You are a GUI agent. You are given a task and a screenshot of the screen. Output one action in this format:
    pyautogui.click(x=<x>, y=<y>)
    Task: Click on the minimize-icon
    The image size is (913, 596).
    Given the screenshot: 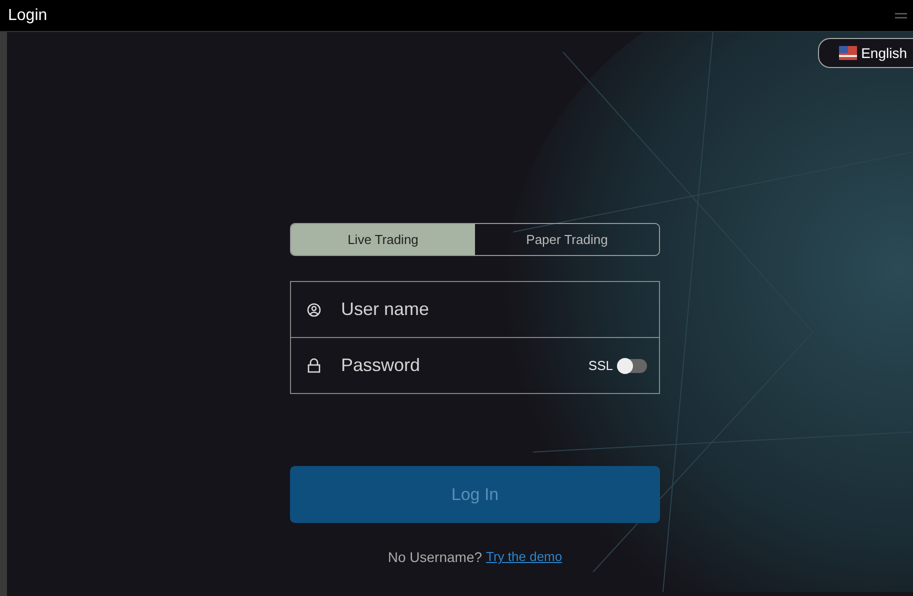 What is the action you would take?
    pyautogui.click(x=901, y=15)
    